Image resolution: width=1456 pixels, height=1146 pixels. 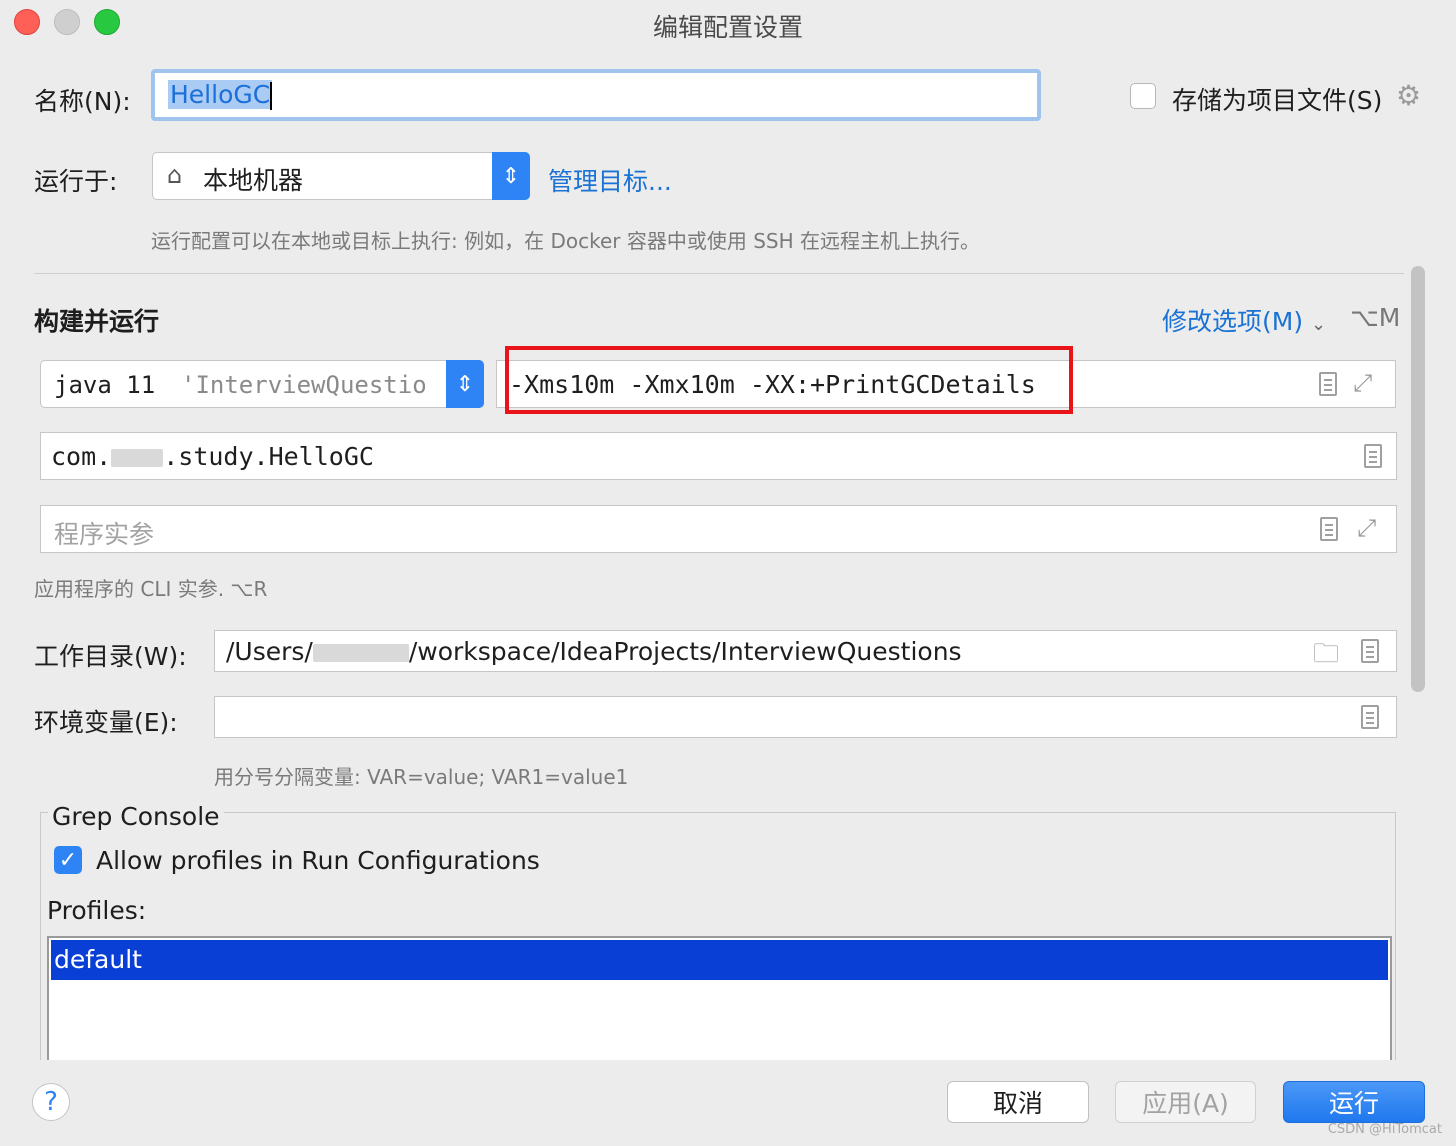 I want to click on main-class-input: com. .study.HelloGC, so click(x=718, y=456).